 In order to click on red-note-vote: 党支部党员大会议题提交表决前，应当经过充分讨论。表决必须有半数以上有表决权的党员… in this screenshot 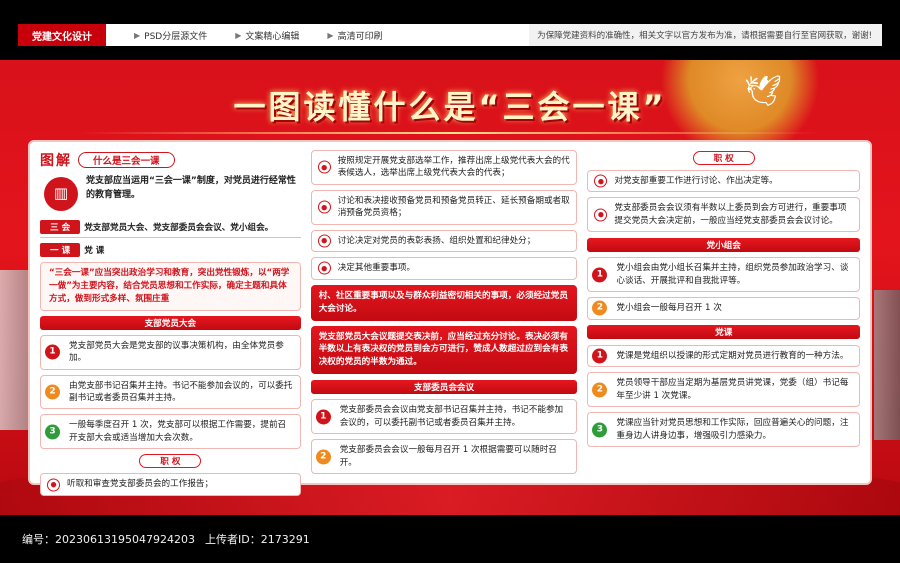, I will do `click(444, 350)`.